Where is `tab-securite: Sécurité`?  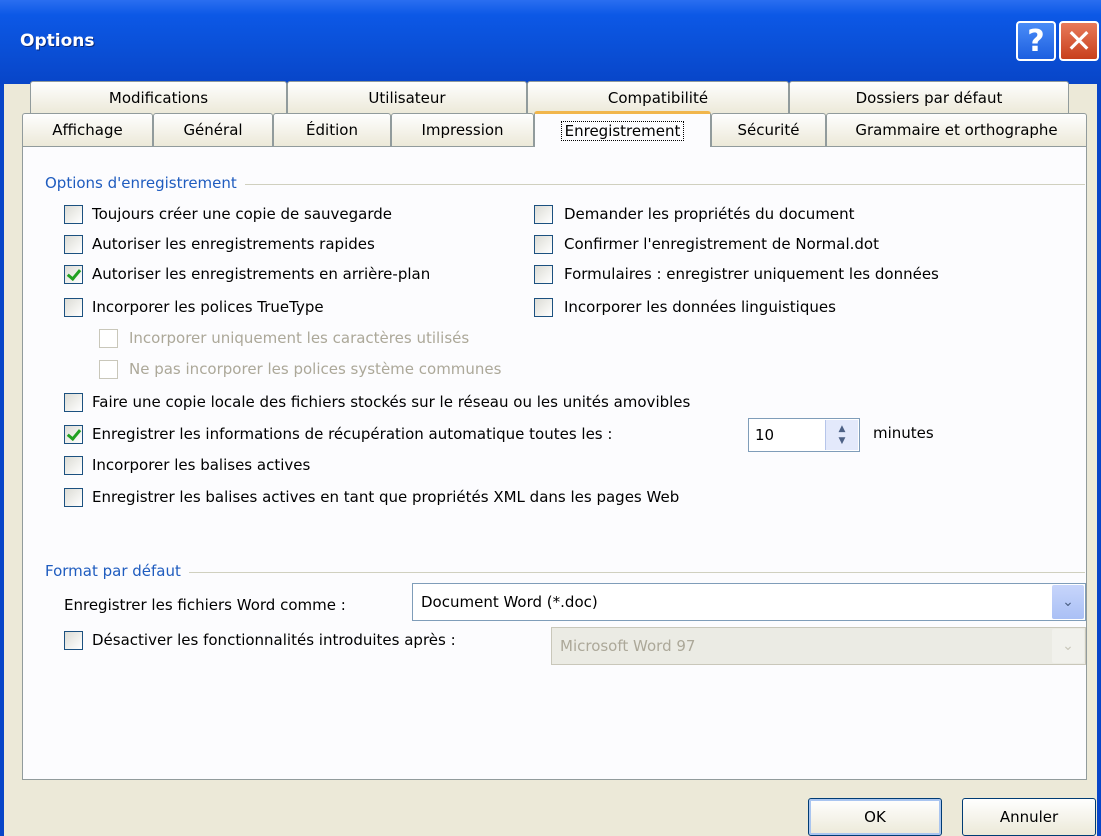 tab-securite: Sécurité is located at coordinates (768, 129).